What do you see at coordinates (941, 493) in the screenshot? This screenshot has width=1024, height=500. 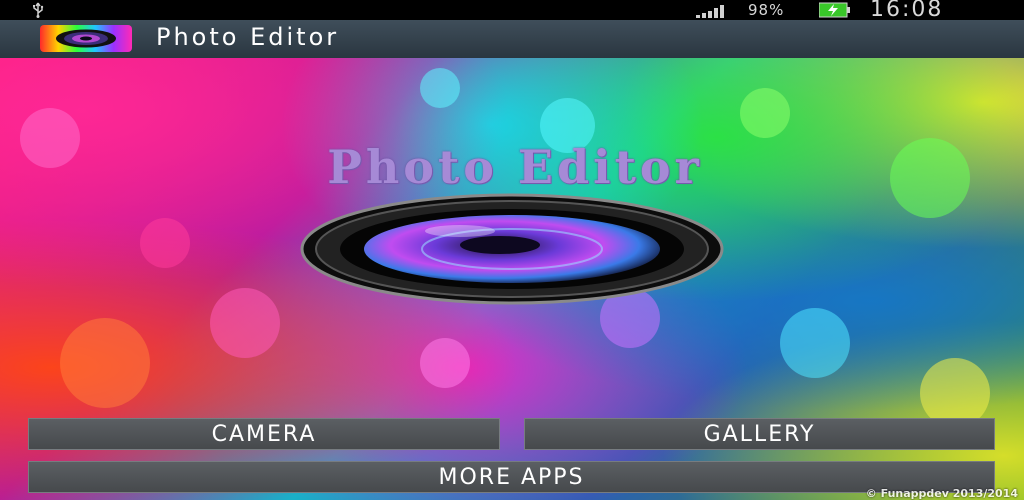 I see `copyright-text: © Funappdev 2013/2014` at bounding box center [941, 493].